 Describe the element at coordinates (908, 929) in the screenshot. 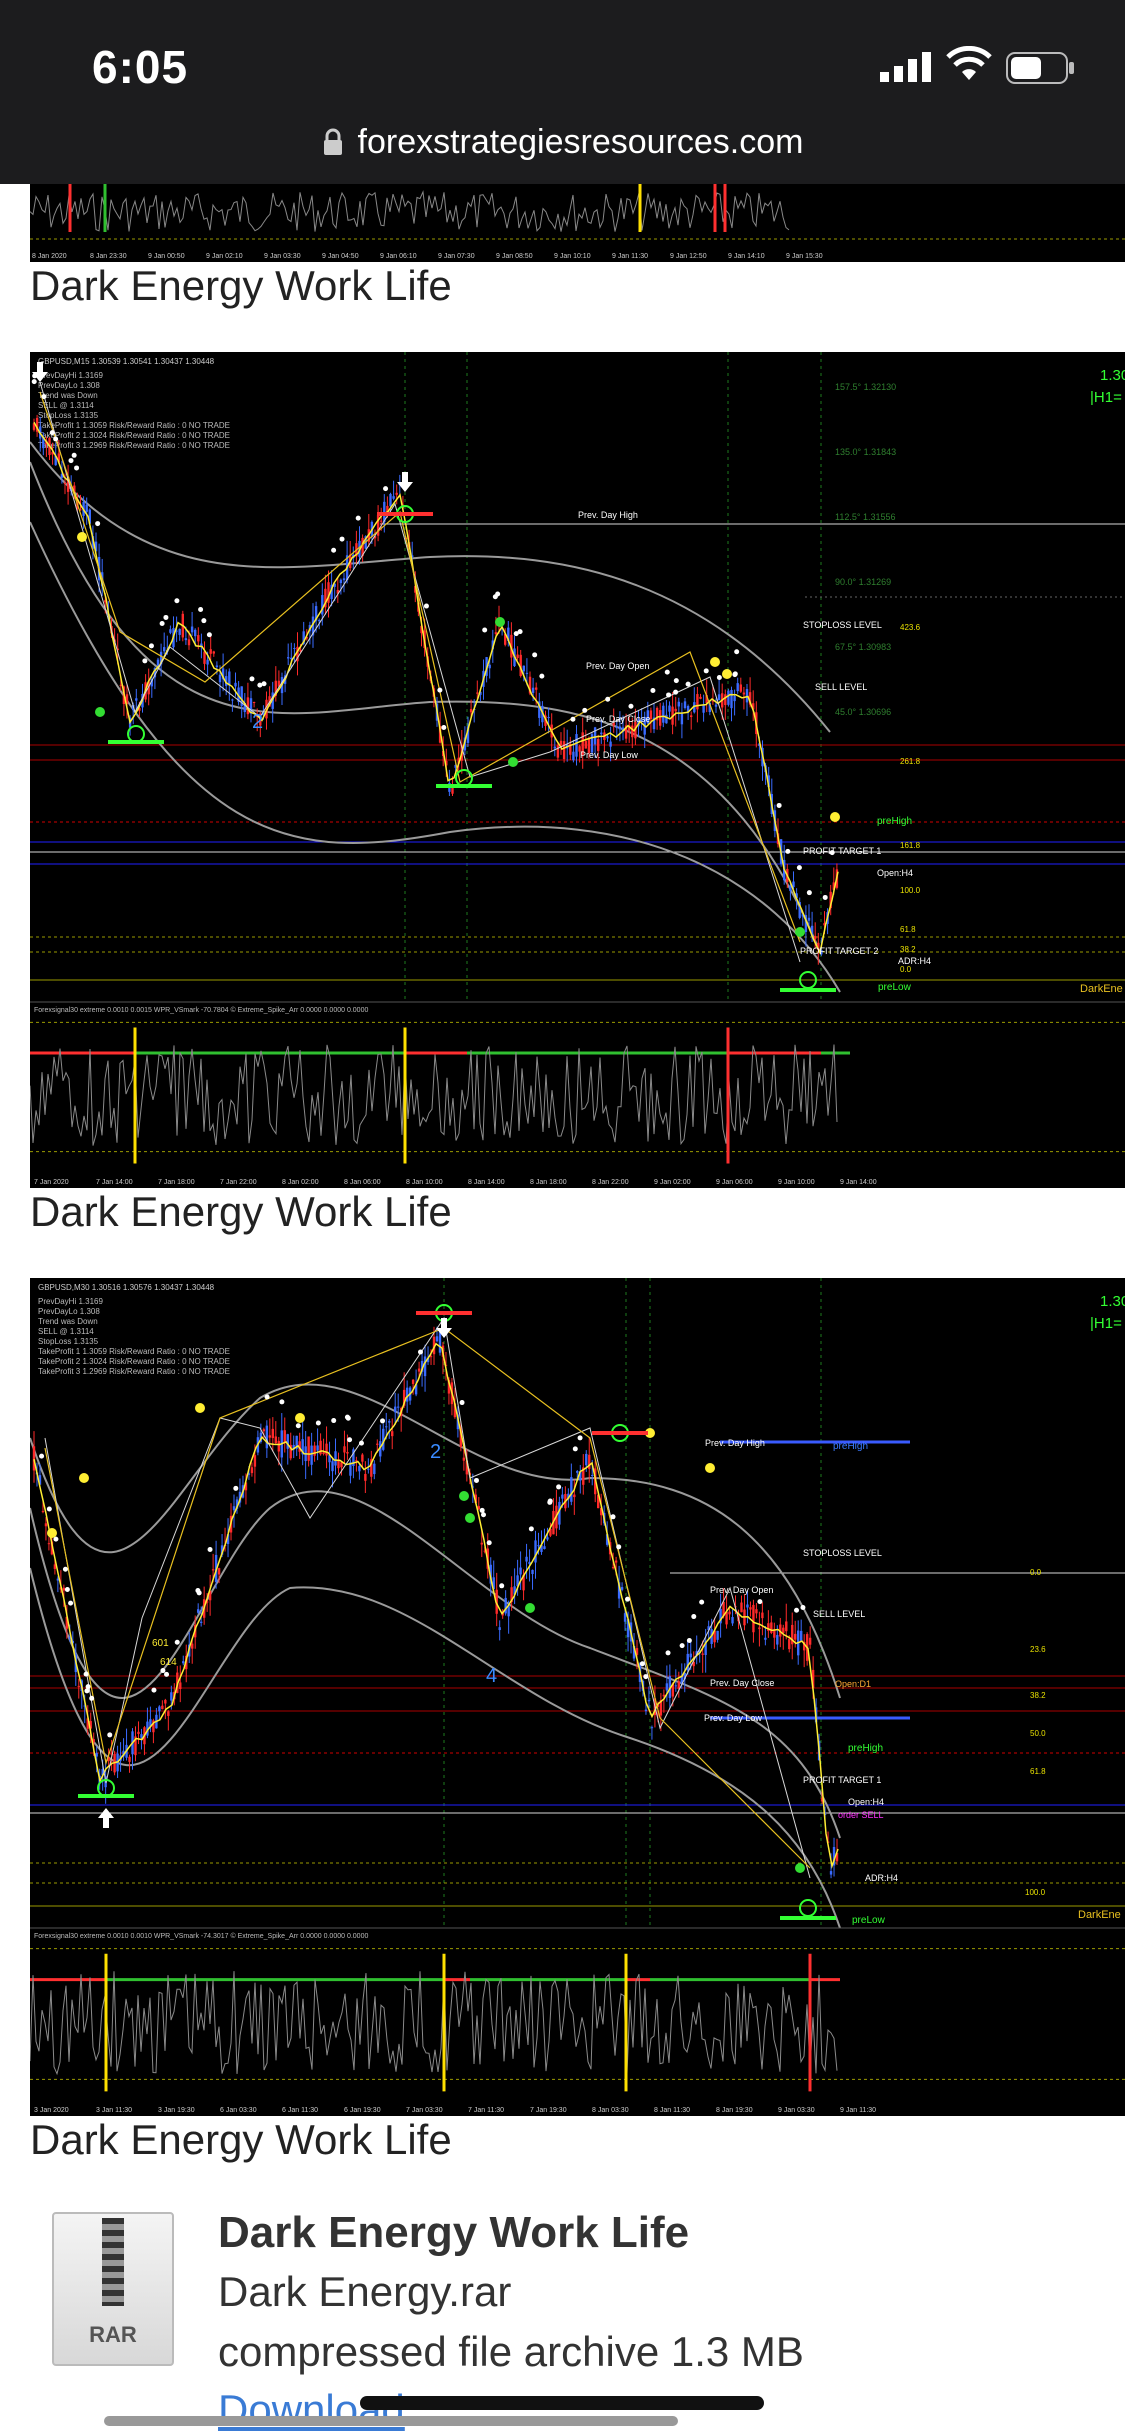

I see `fib-level-label: 61.8` at that location.